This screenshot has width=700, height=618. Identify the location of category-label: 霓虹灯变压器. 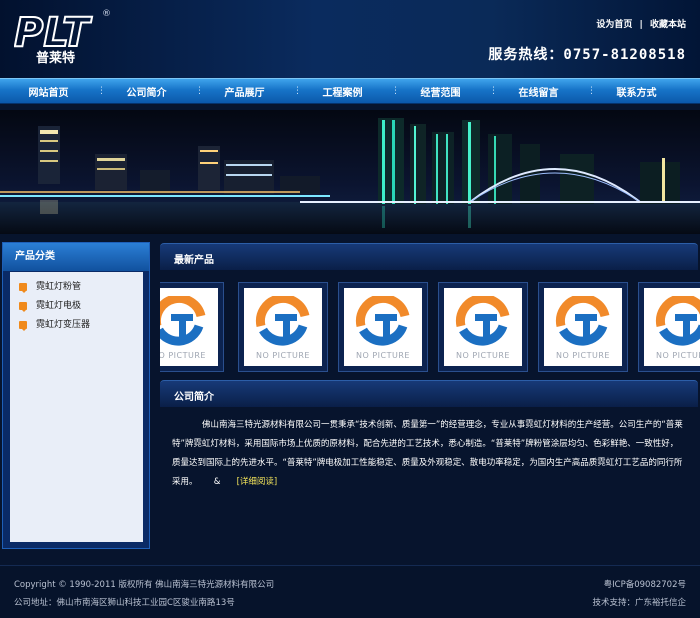
(63, 325).